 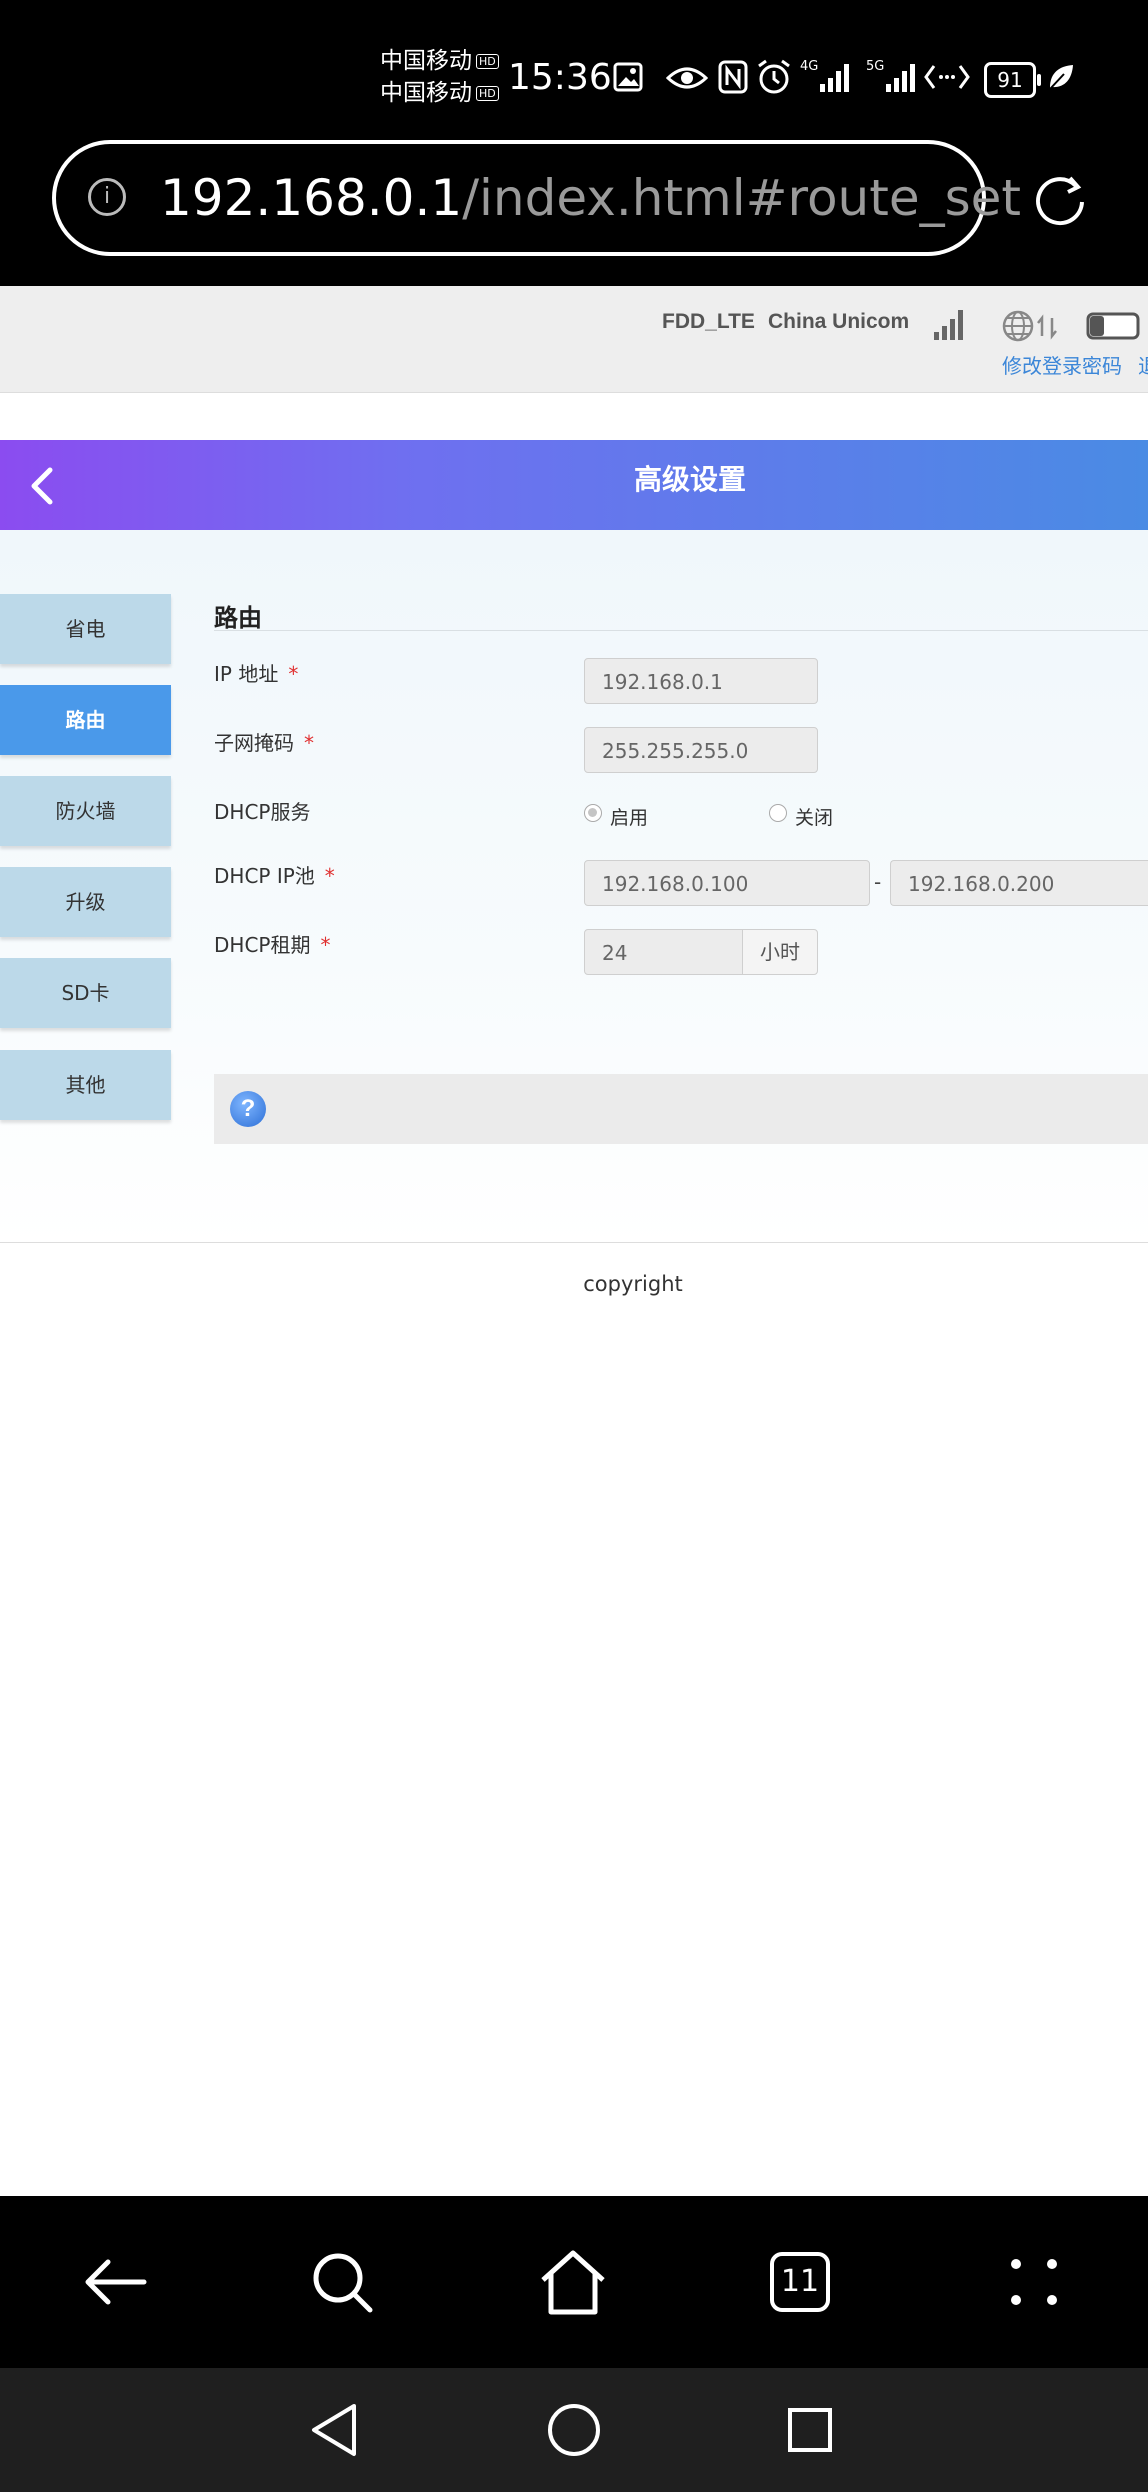 I want to click on lease-unit: 小时, so click(x=780, y=952).